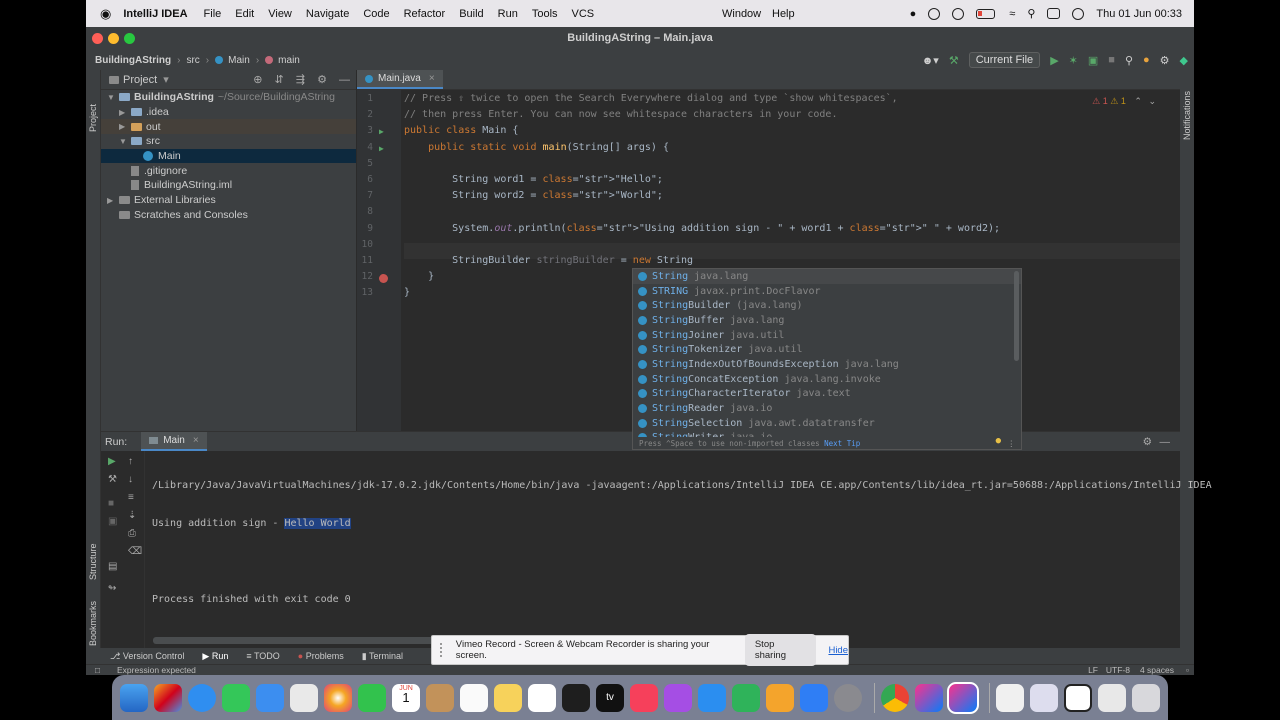 The image size is (1280, 720). What do you see at coordinates (827, 320) in the screenshot?
I see `completion-item: String Buffer java.lang` at bounding box center [827, 320].